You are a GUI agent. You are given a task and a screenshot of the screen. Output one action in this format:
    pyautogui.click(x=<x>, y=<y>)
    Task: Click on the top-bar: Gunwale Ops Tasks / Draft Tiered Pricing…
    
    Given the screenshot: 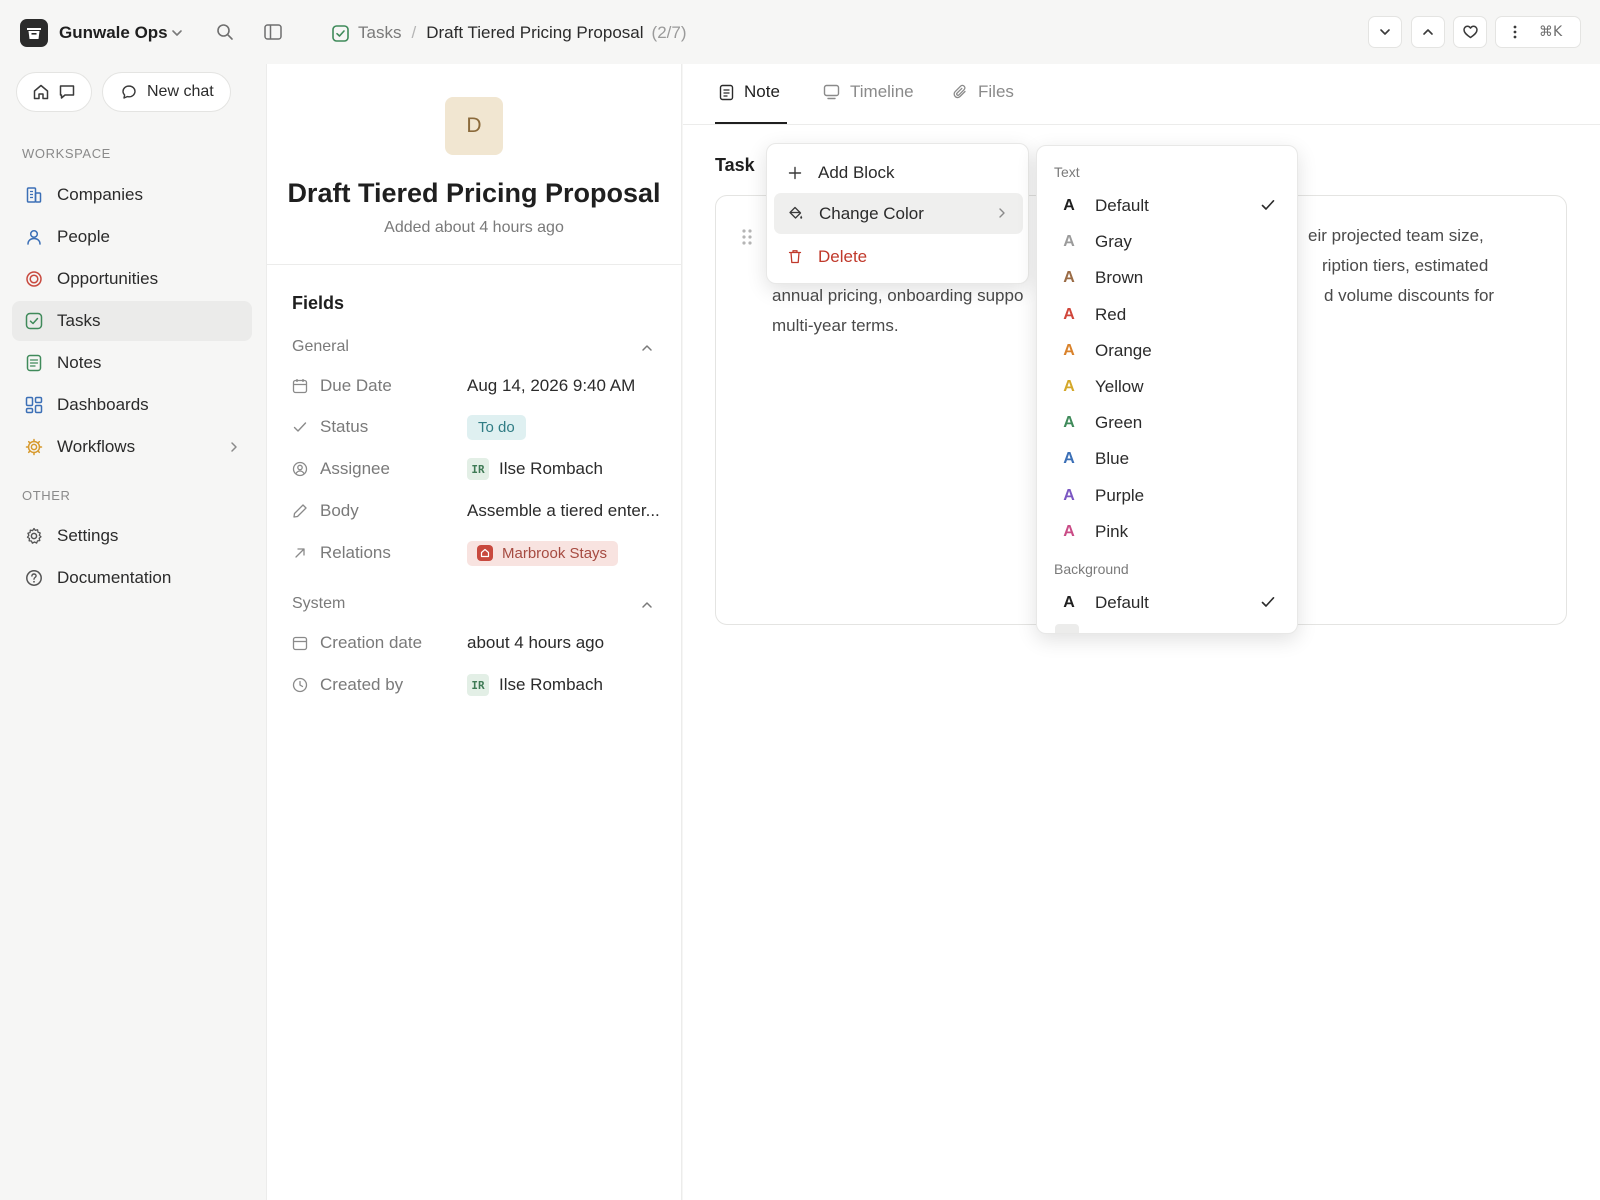 What is the action you would take?
    pyautogui.click(x=800, y=32)
    